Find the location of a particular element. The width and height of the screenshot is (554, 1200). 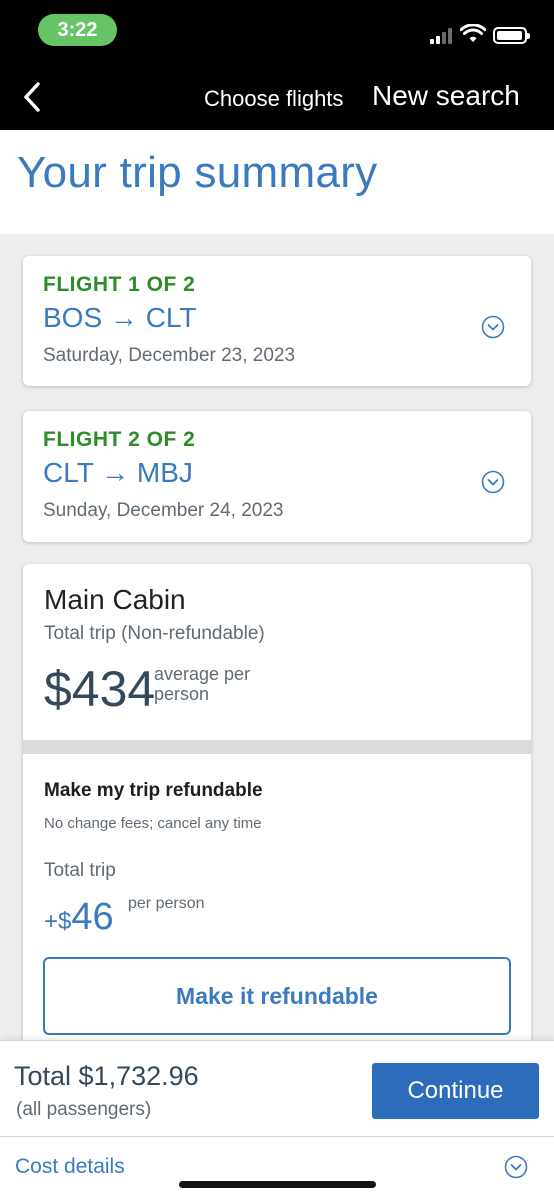

refund-price-note: per person is located at coordinates (166, 903).